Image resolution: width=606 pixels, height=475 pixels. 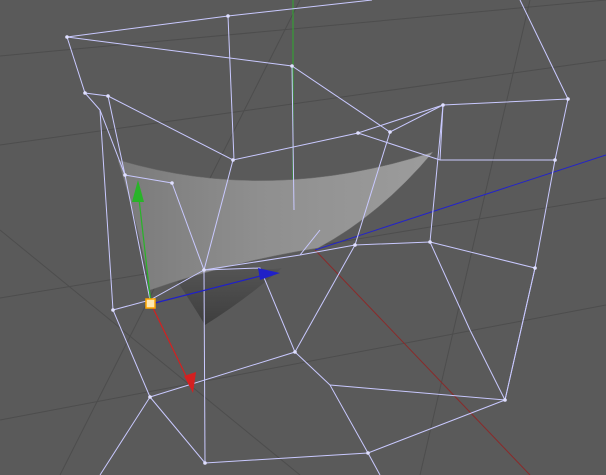 I want to click on gizmo-origin-handle-icon, so click(x=150, y=303).